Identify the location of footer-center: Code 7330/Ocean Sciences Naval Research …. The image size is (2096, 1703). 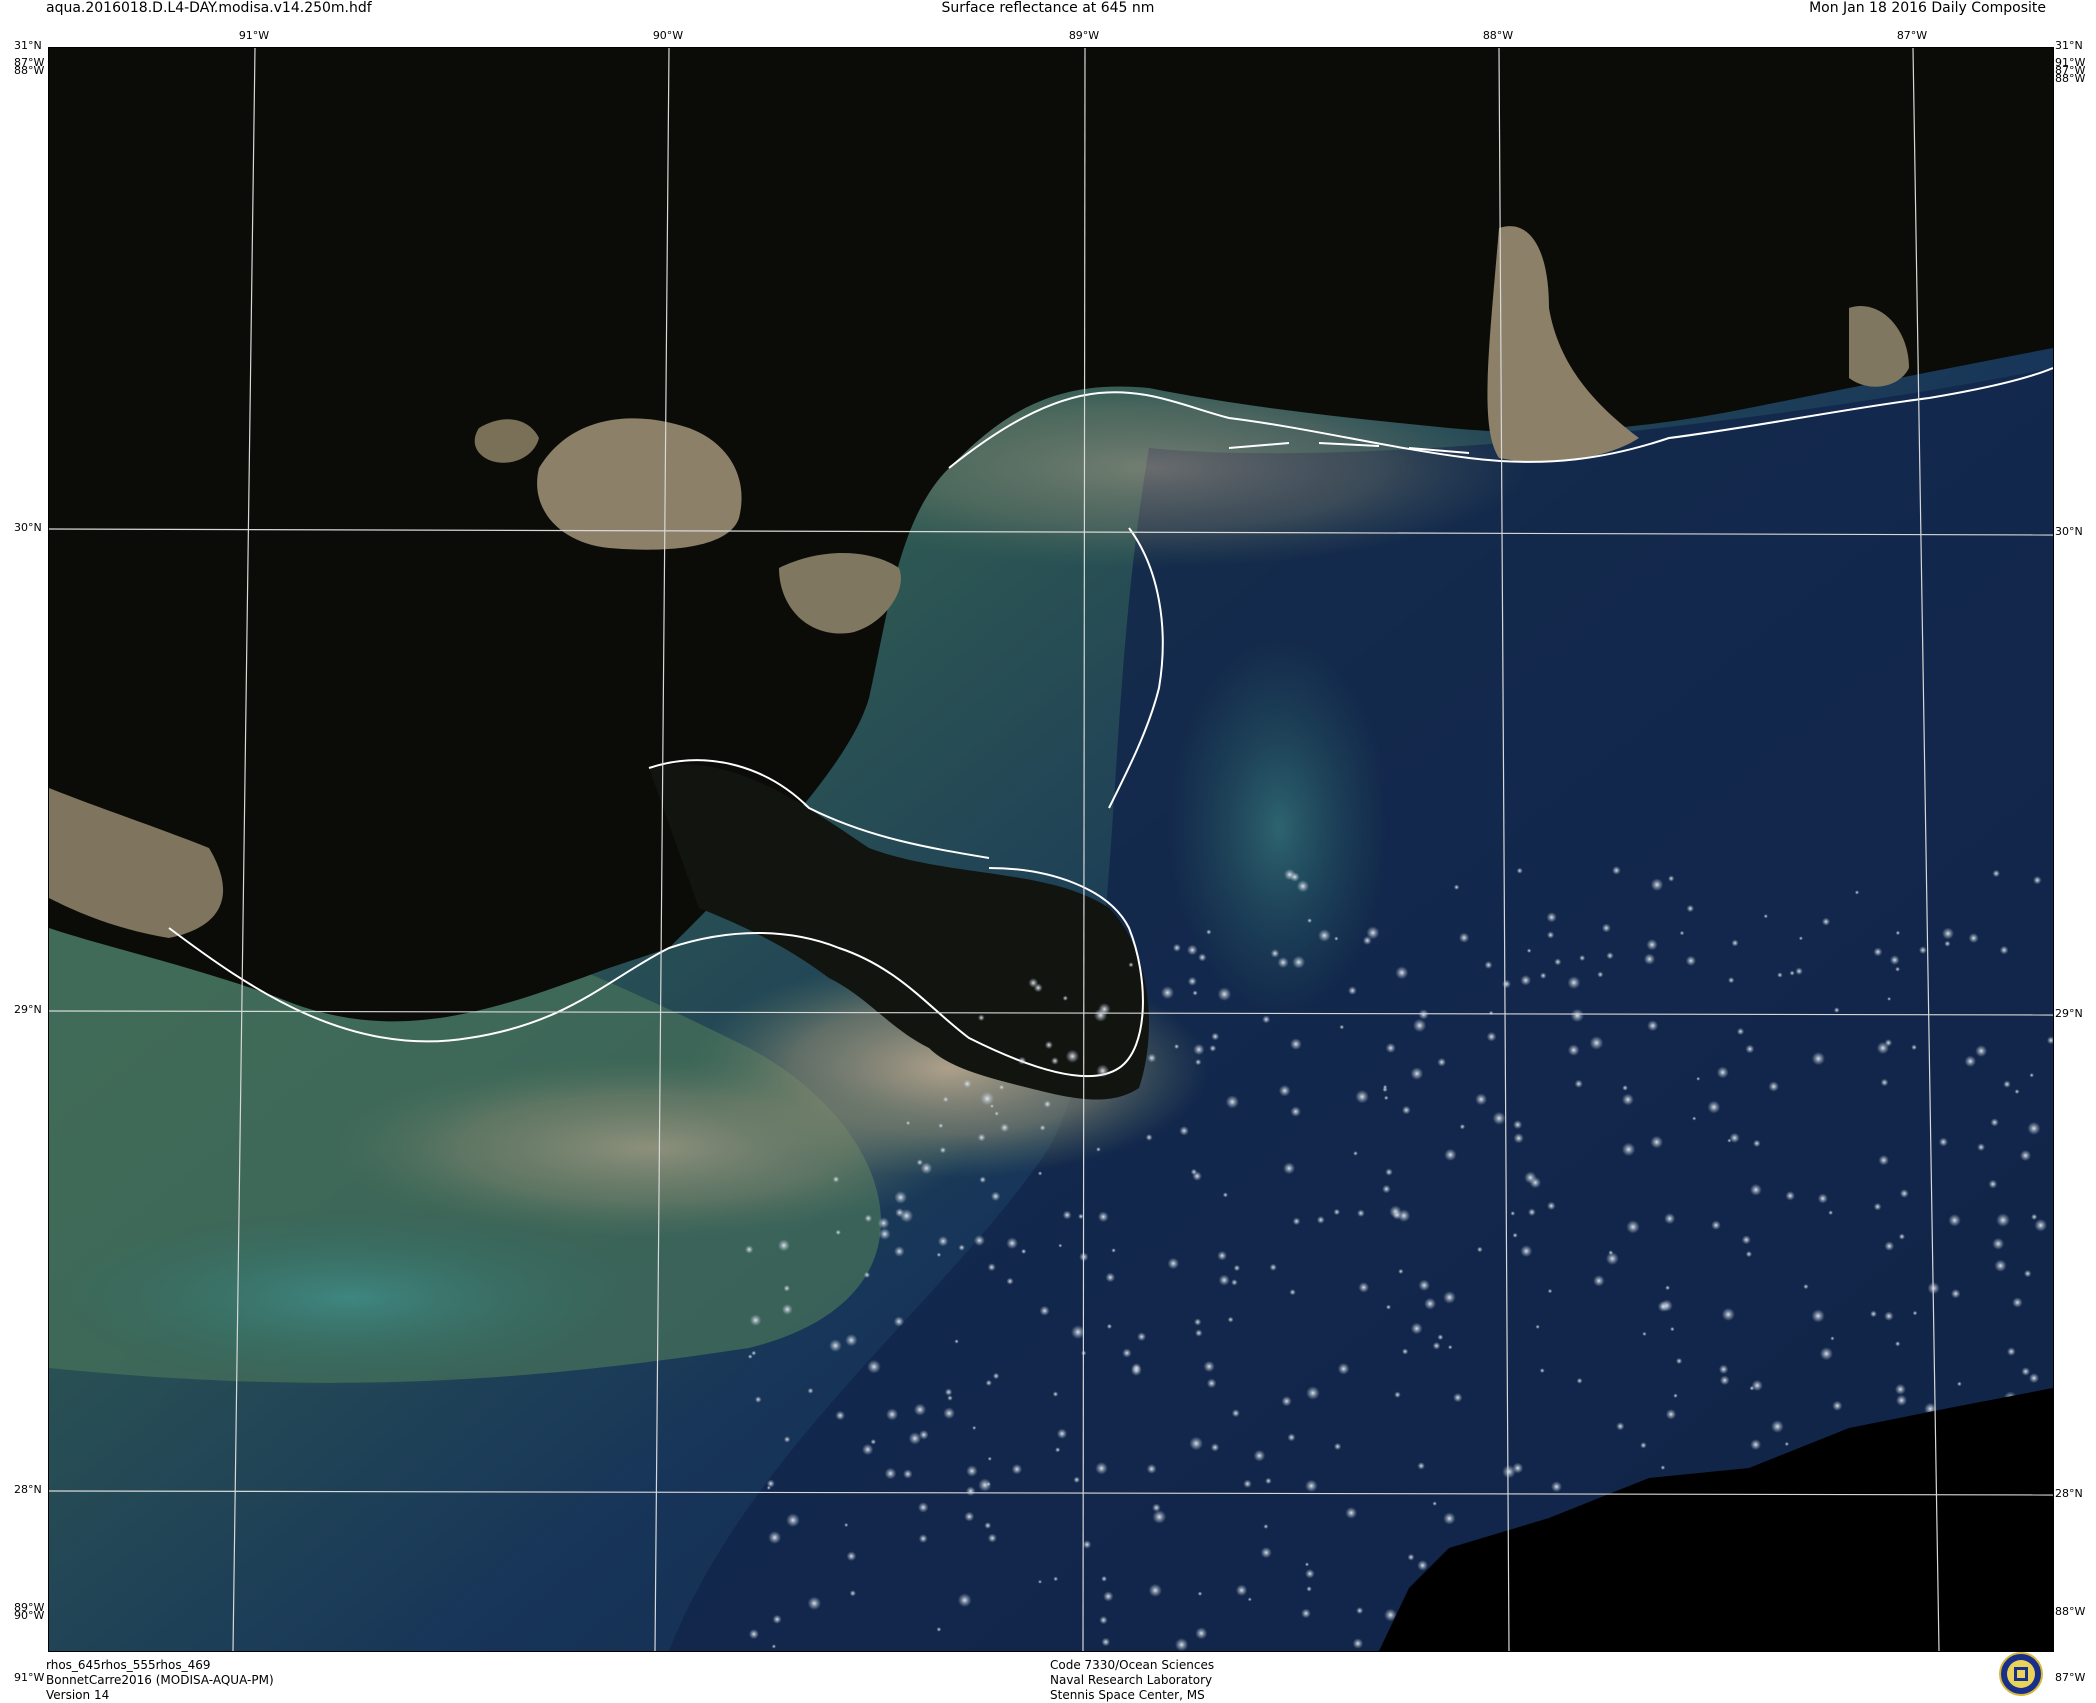
(1132, 1680).